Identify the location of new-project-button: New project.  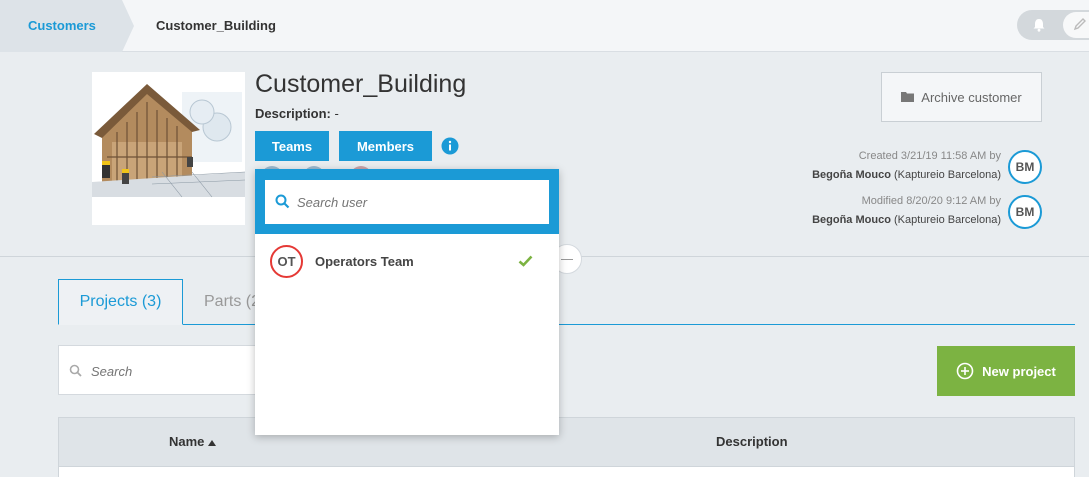
(1006, 371).